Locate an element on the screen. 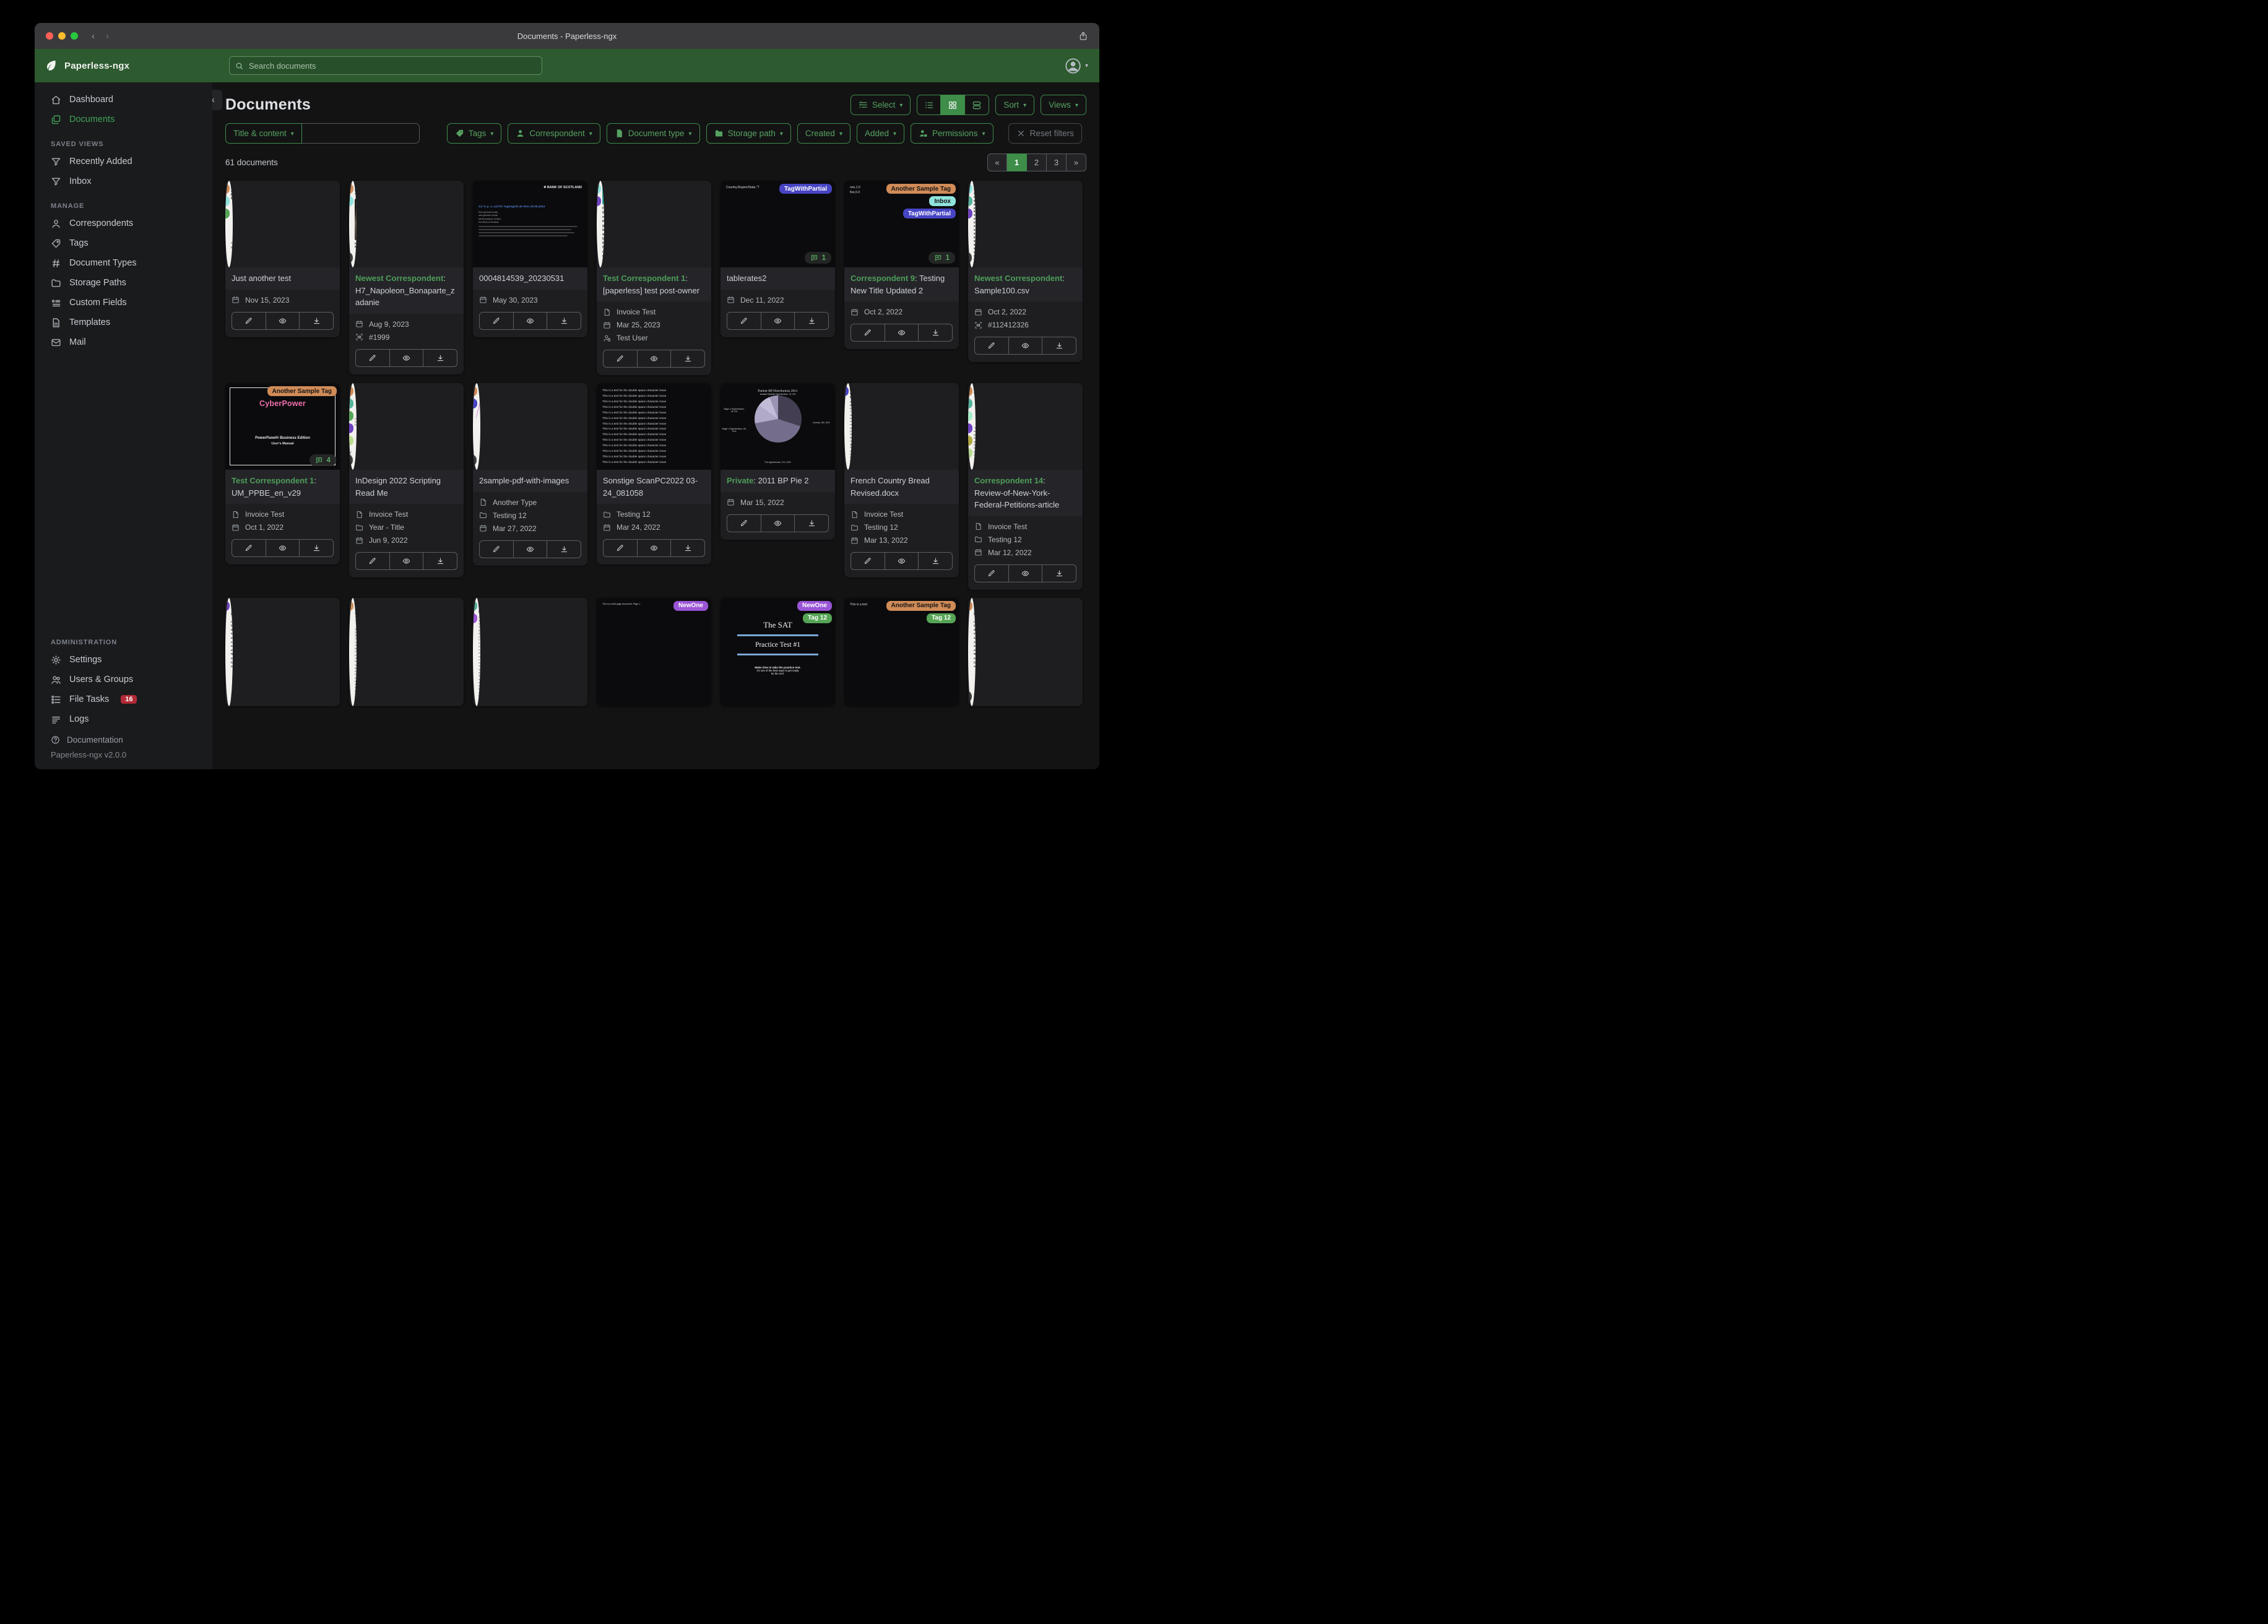  page-button-3: 3 is located at coordinates (1057, 162).